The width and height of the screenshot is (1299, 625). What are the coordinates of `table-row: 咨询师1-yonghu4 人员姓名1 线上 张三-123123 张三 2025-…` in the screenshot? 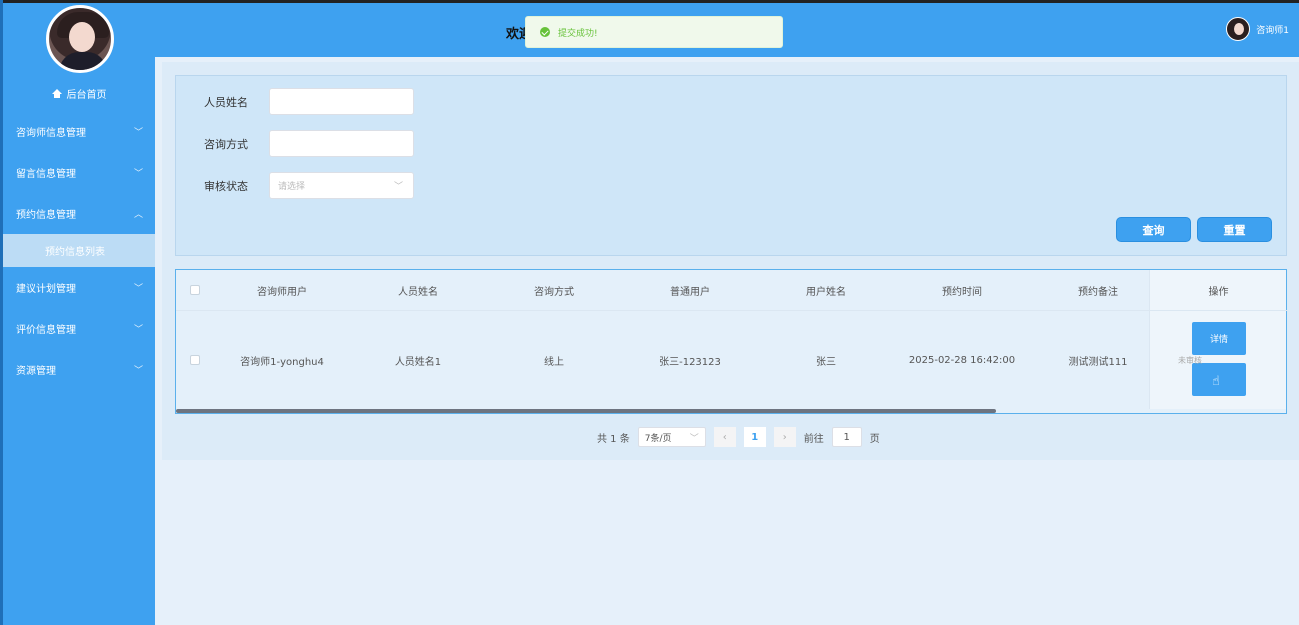 It's located at (731, 360).